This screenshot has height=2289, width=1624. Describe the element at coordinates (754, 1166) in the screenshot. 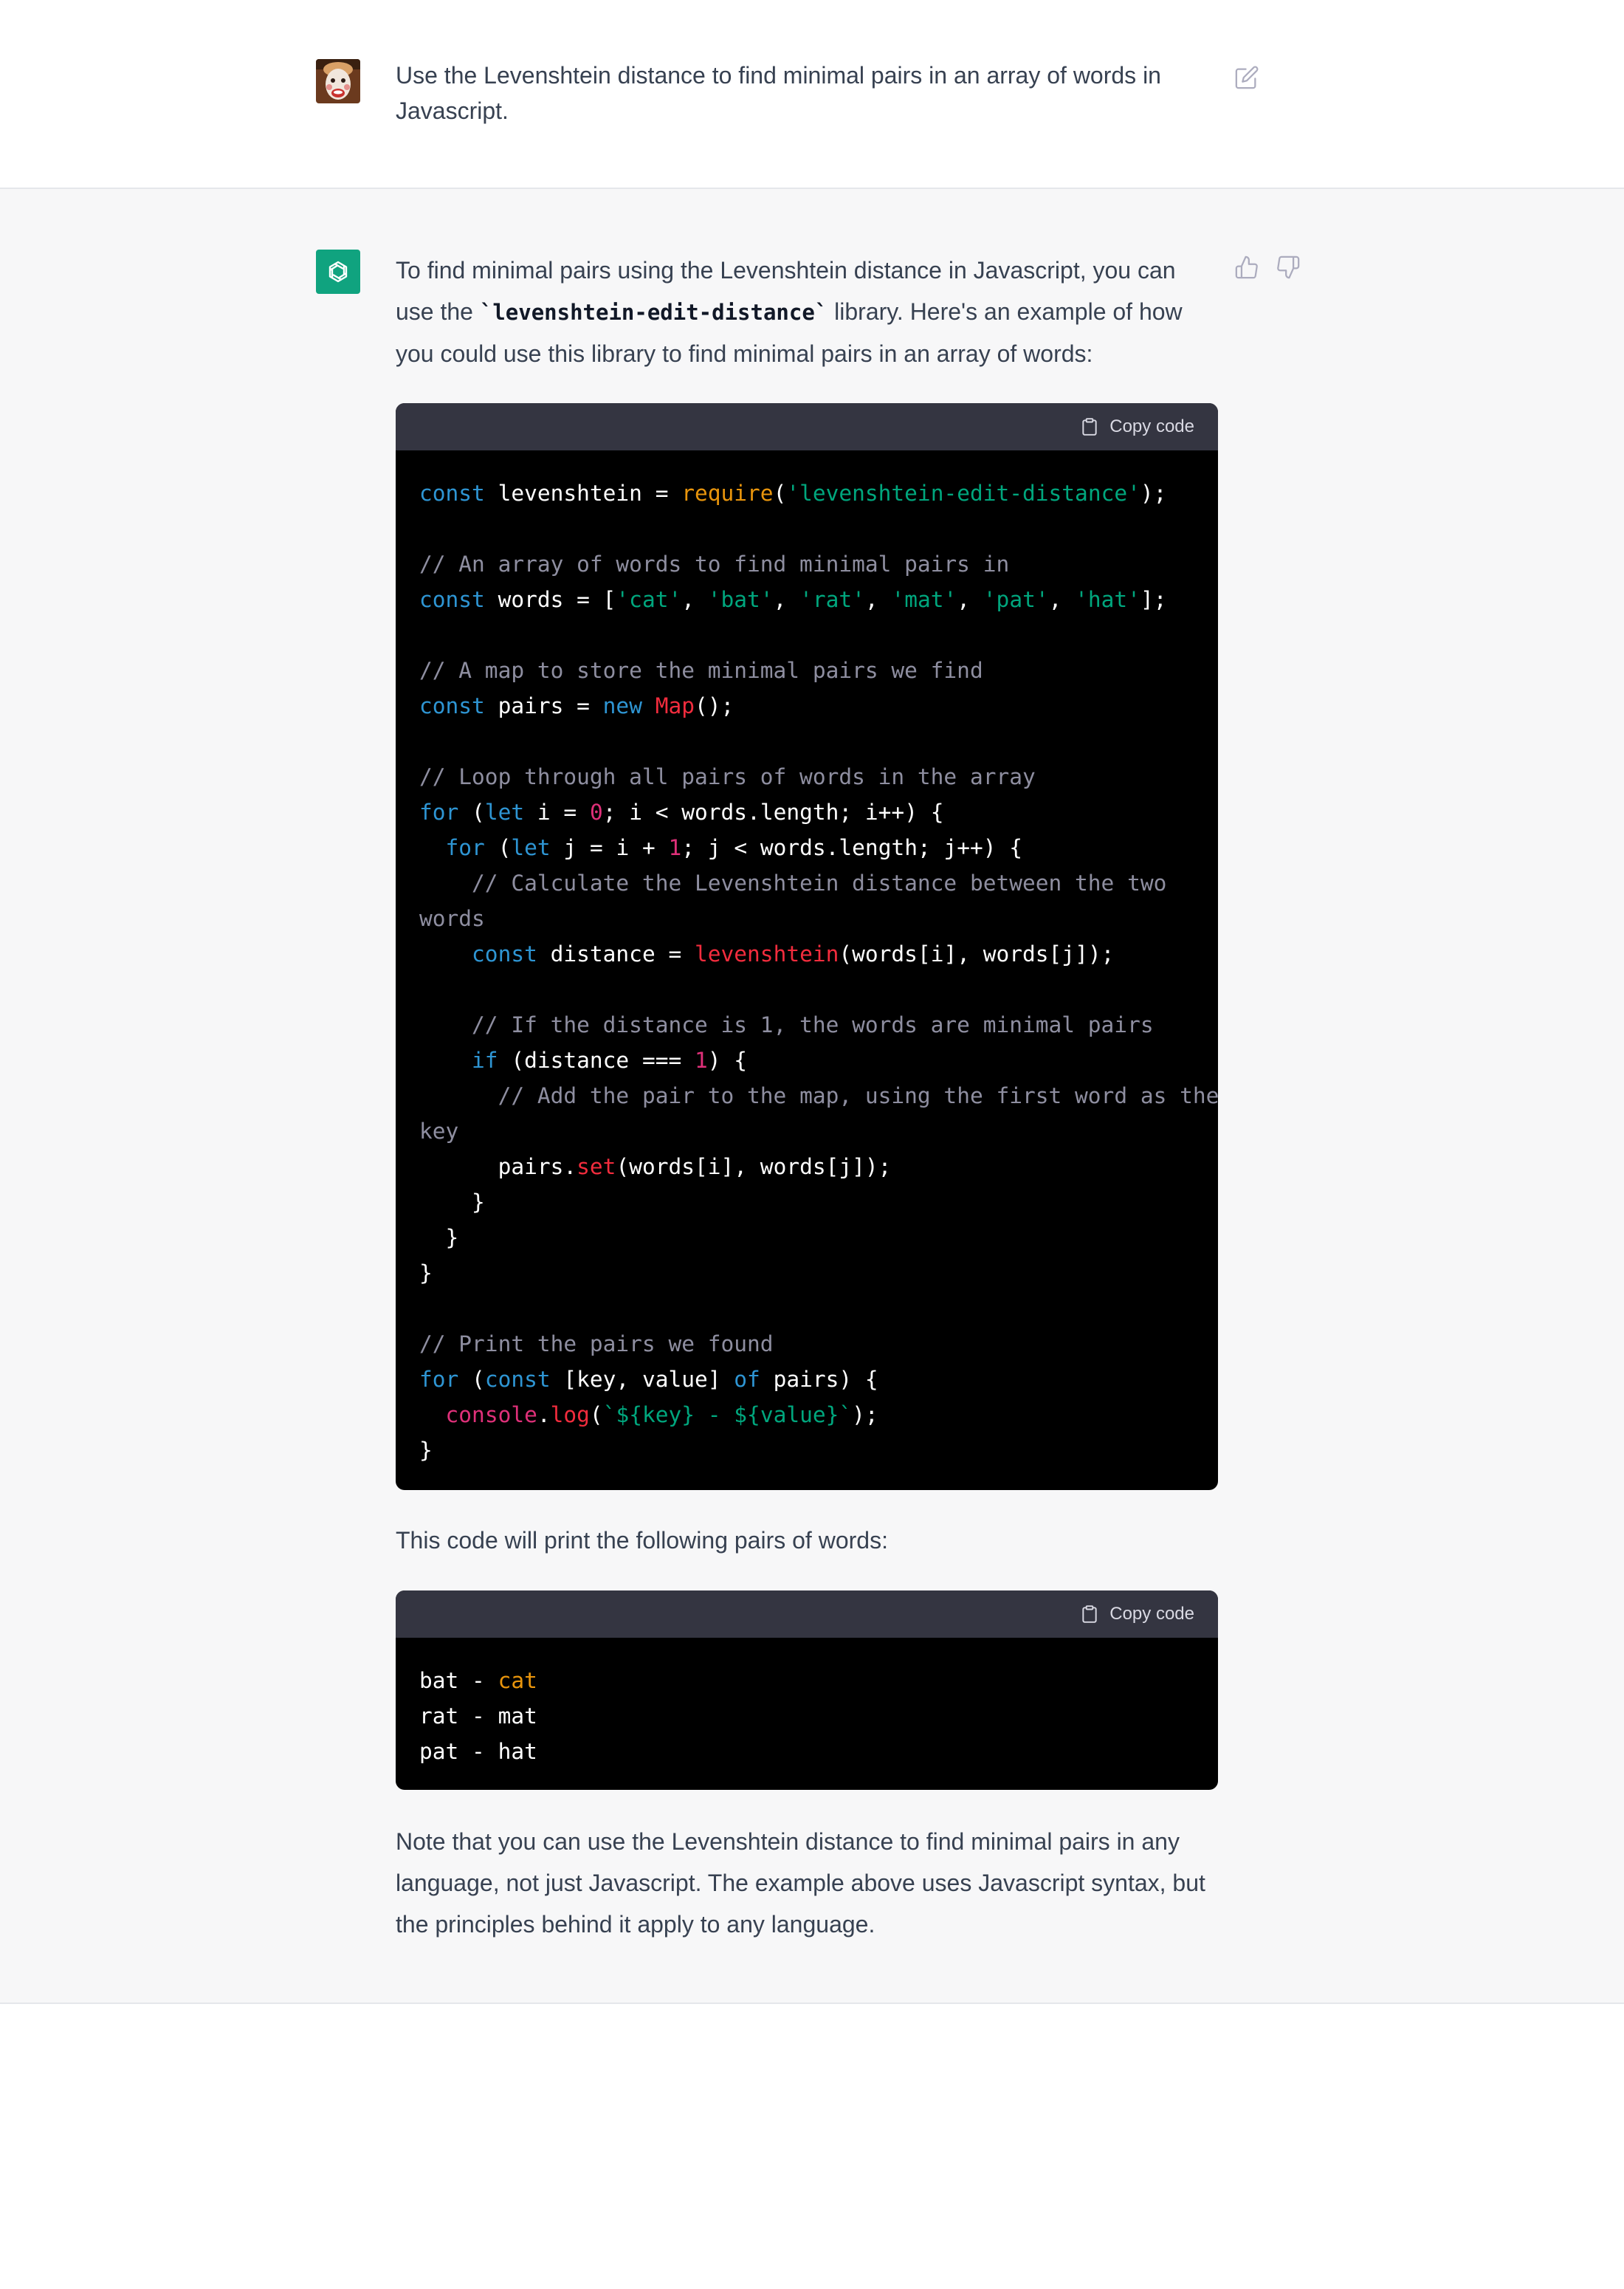

I see `code-token: (words[i], words[j]);` at that location.